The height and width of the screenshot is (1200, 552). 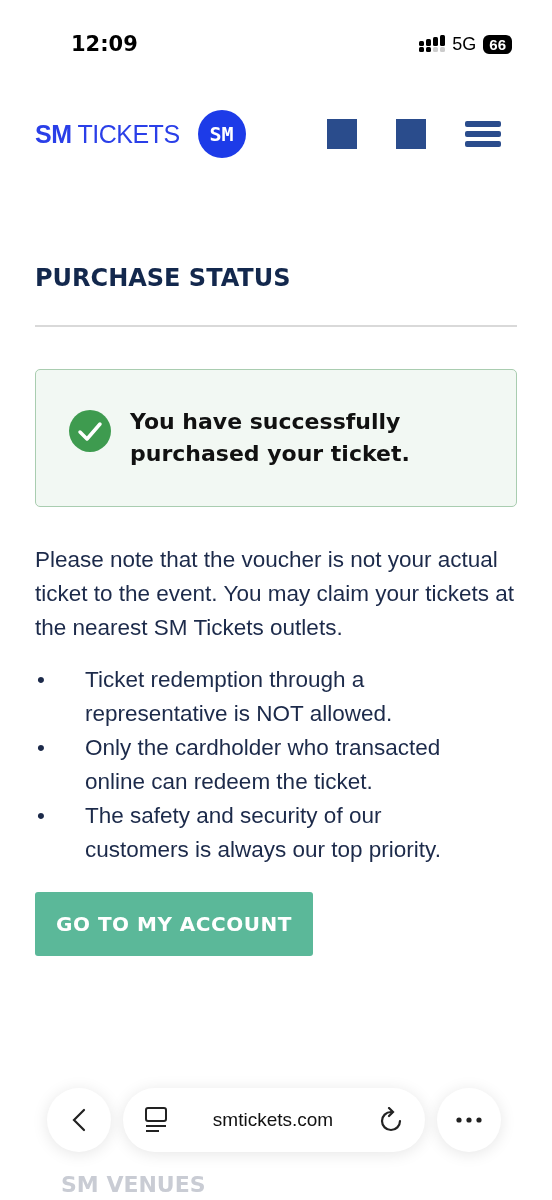 What do you see at coordinates (391, 1120) in the screenshot?
I see `reload-icon` at bounding box center [391, 1120].